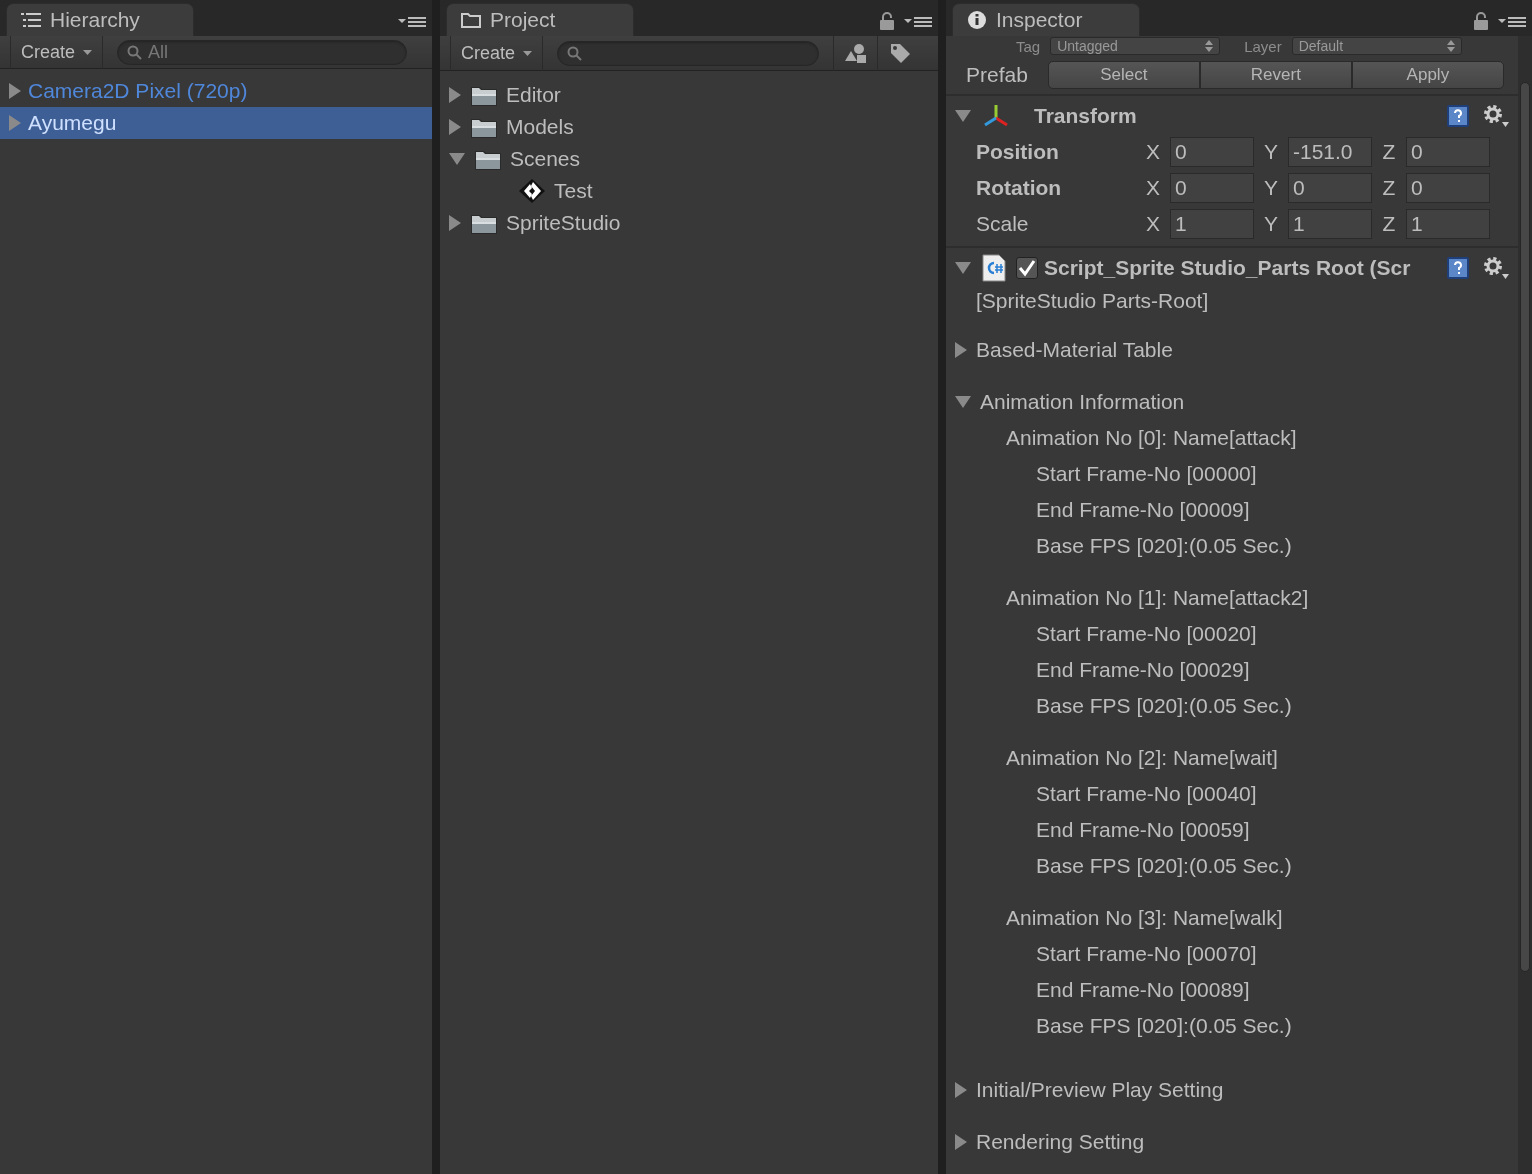 Image resolution: width=1532 pixels, height=1174 pixels. I want to click on hierarchy-item: Camera2D Pixel (720p), so click(216, 91).